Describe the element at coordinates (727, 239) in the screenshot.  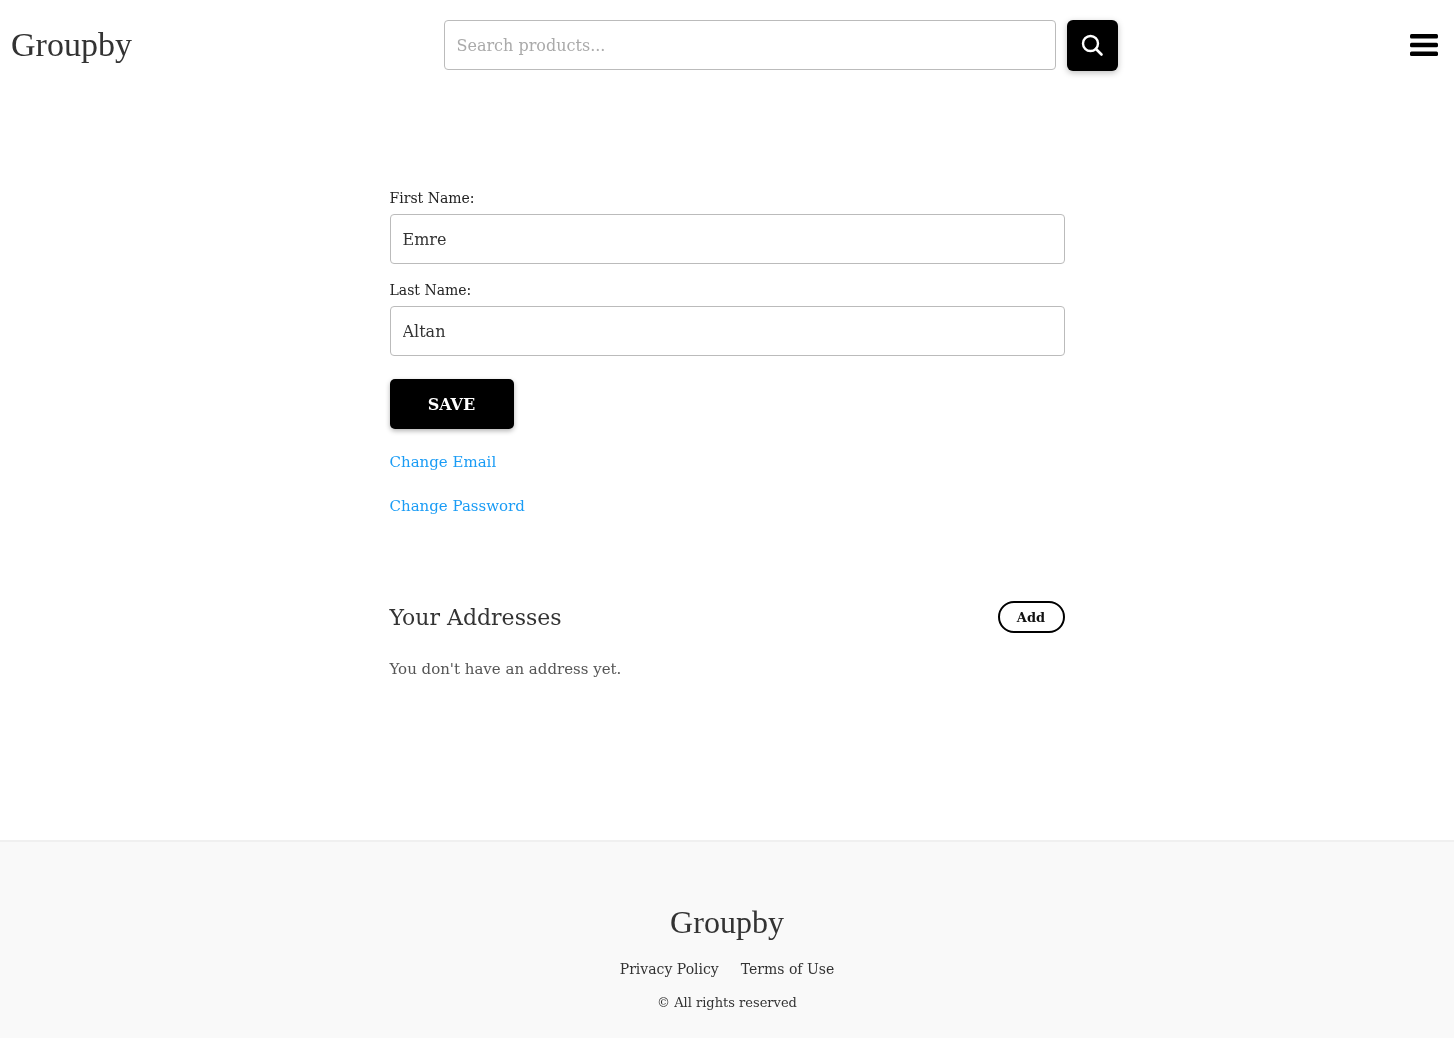
I see `text-field: Emre` at that location.